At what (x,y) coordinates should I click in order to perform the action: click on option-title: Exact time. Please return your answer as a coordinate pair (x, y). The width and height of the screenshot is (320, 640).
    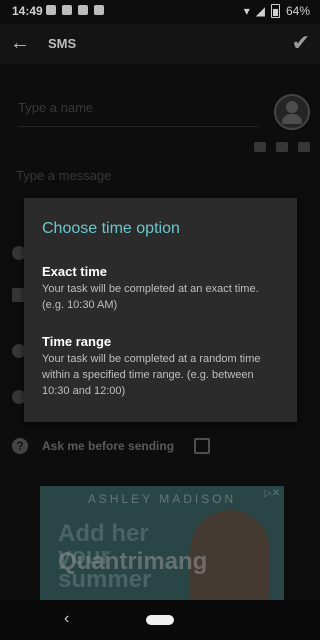
    Looking at the image, I should click on (75, 271).